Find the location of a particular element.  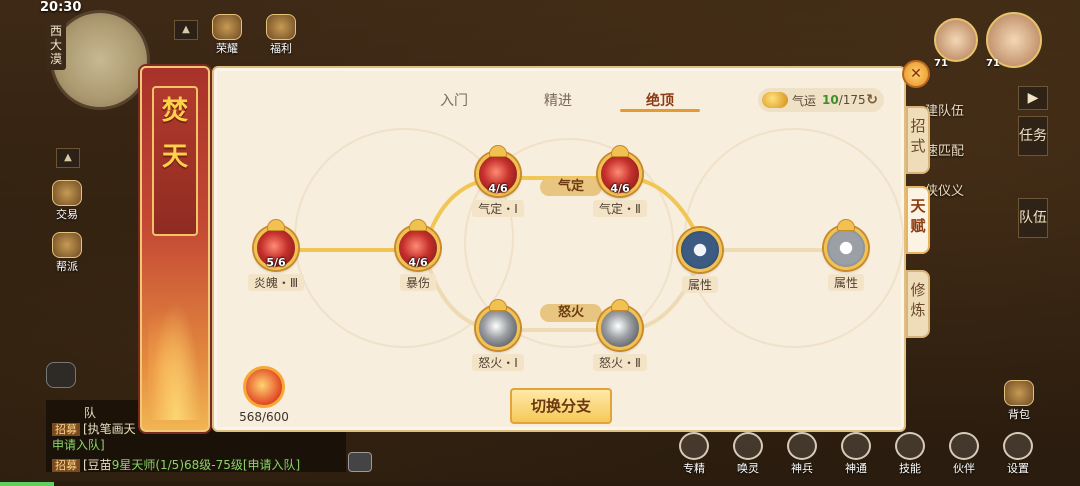

energy-indicator: 568/600 is located at coordinates (264, 395).